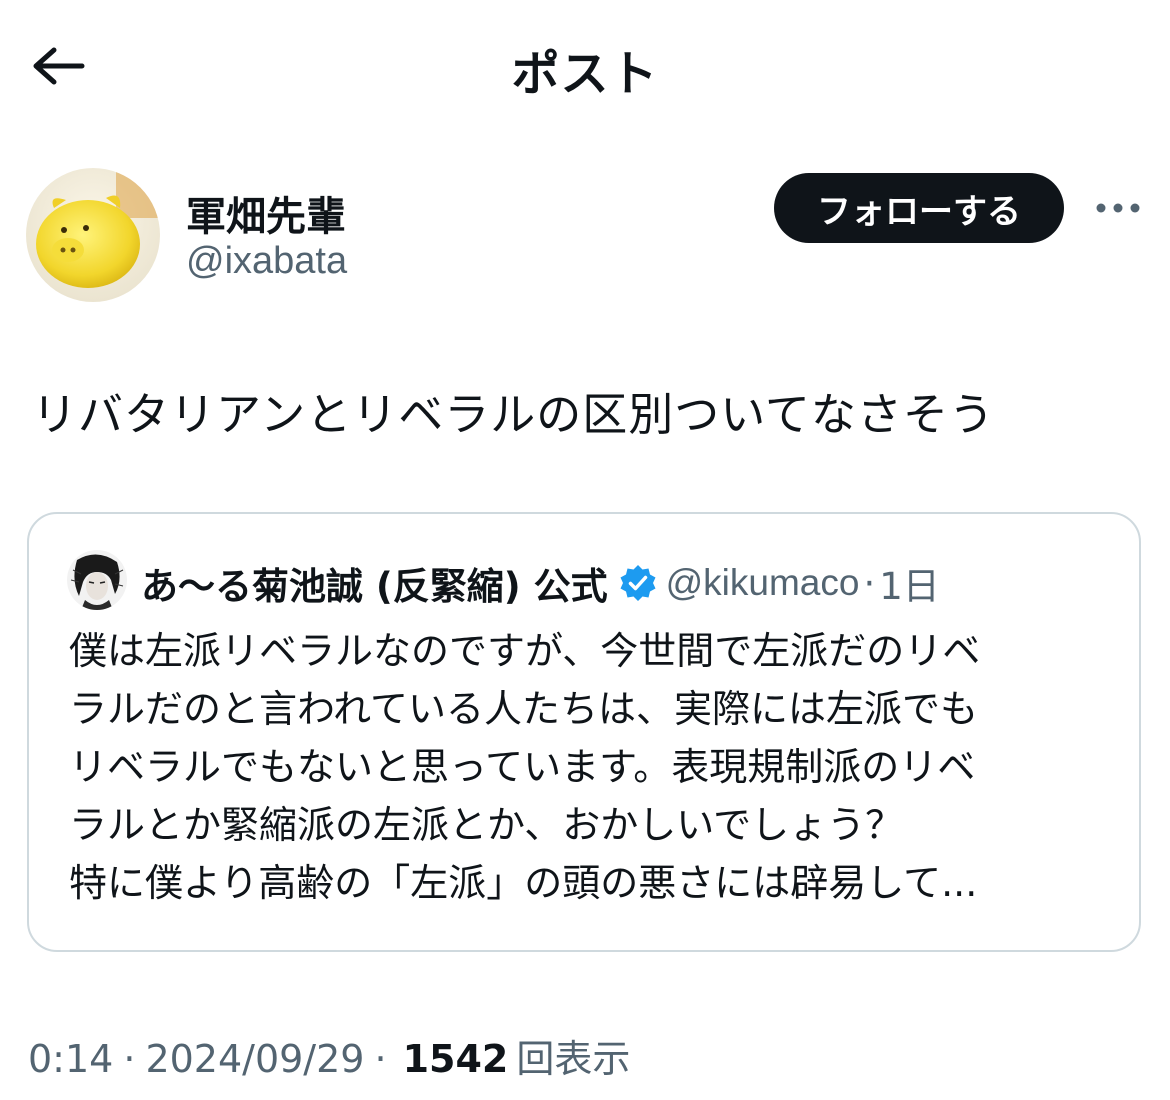 Image resolution: width=1170 pixels, height=1100 pixels. What do you see at coordinates (97, 580) in the screenshot?
I see `quote-author-avatar` at bounding box center [97, 580].